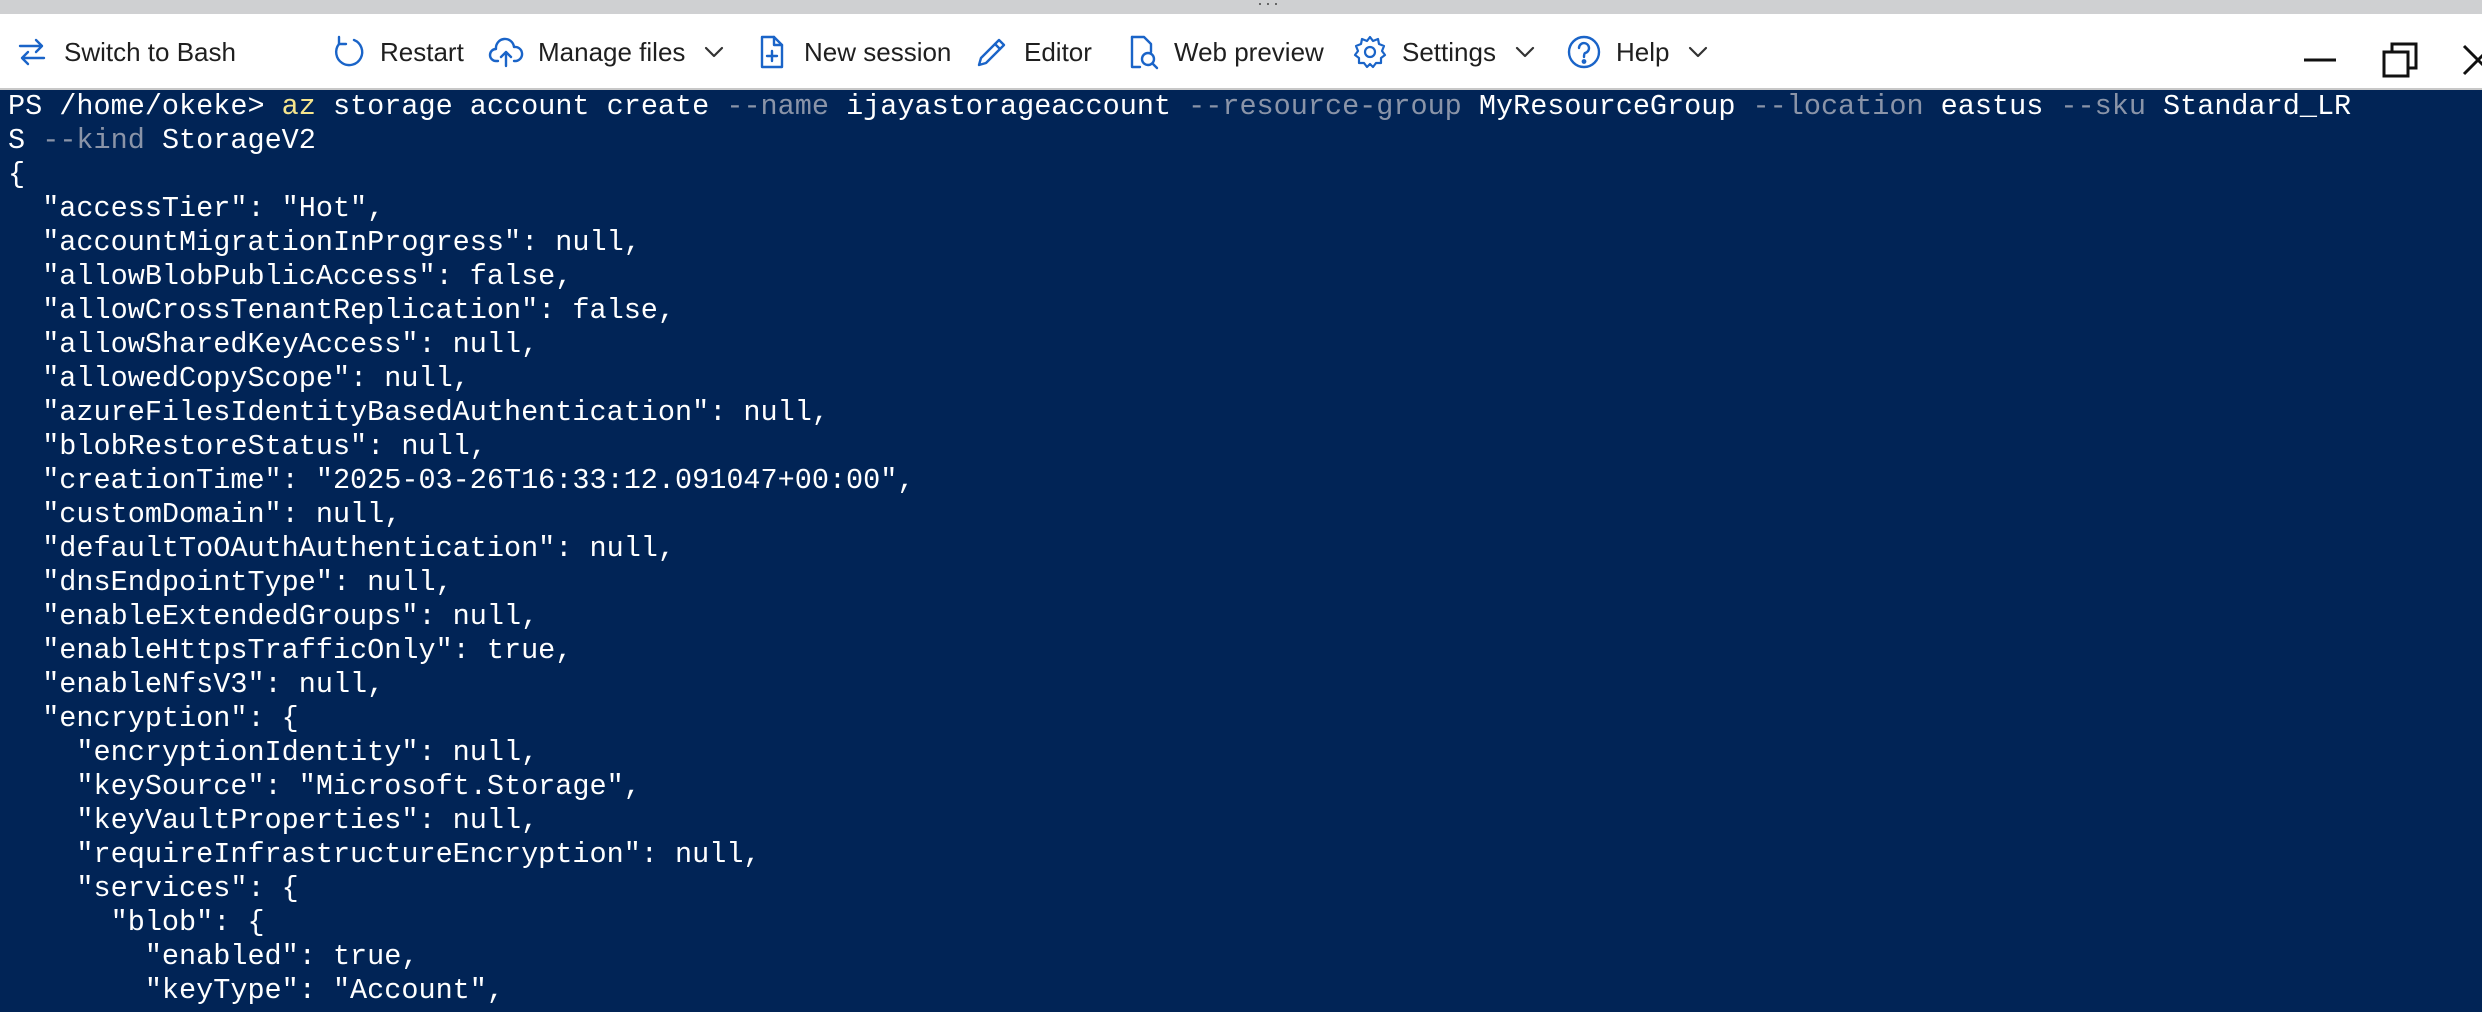 The height and width of the screenshot is (1012, 2482). What do you see at coordinates (506, 52) in the screenshot?
I see `cloud-upload-icon` at bounding box center [506, 52].